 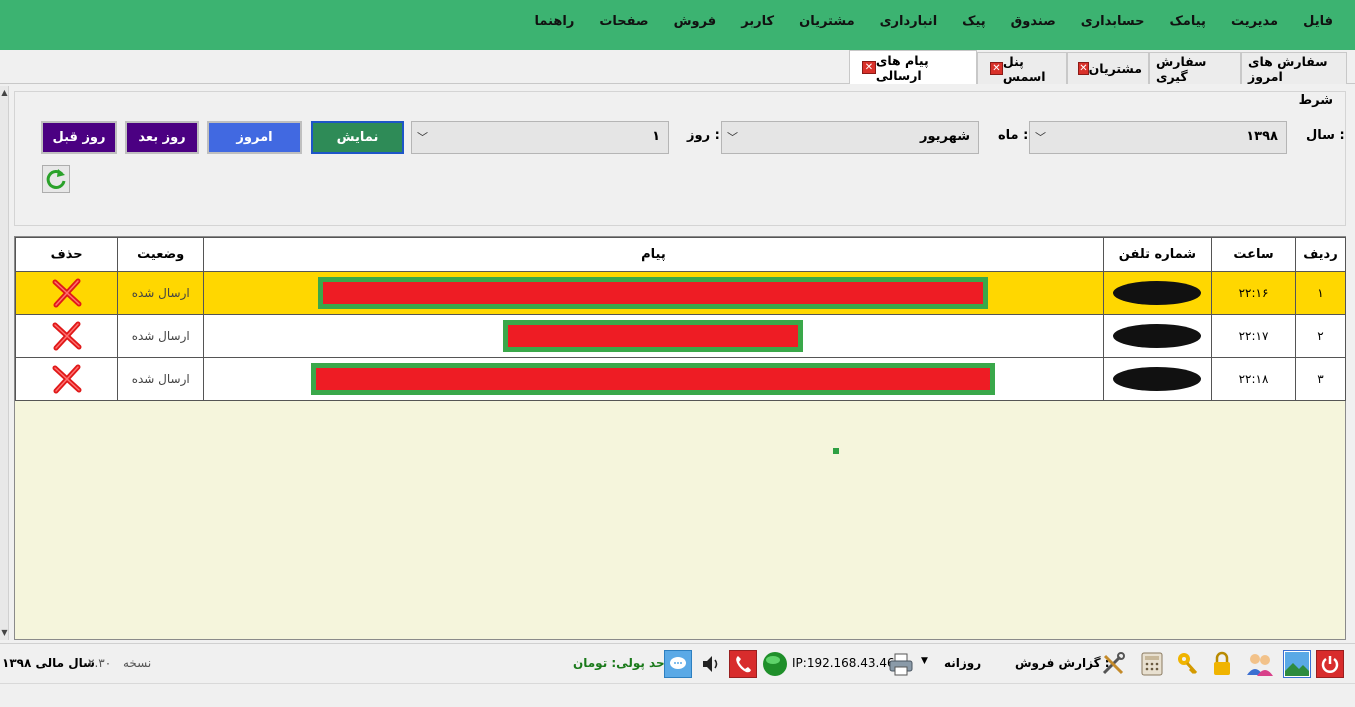 I want to click on row-time: ۲۲:۱۶, so click(x=1253, y=293).